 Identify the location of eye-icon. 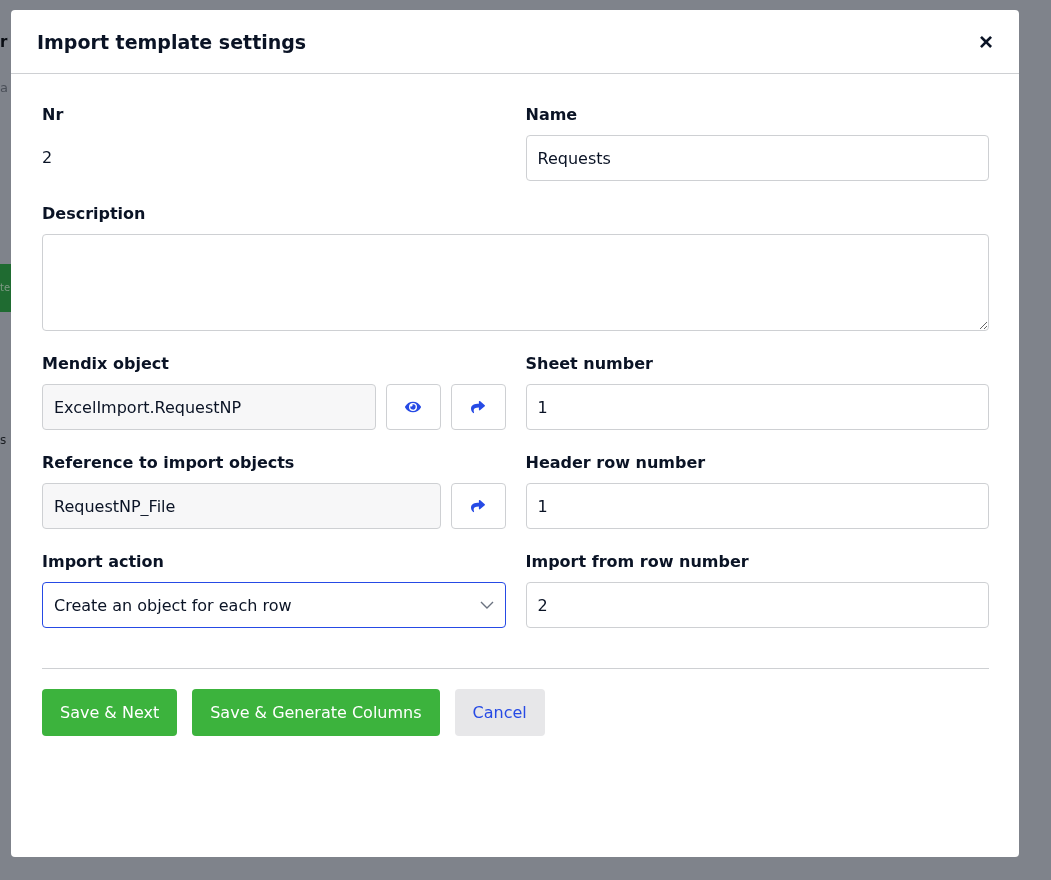
(413, 407).